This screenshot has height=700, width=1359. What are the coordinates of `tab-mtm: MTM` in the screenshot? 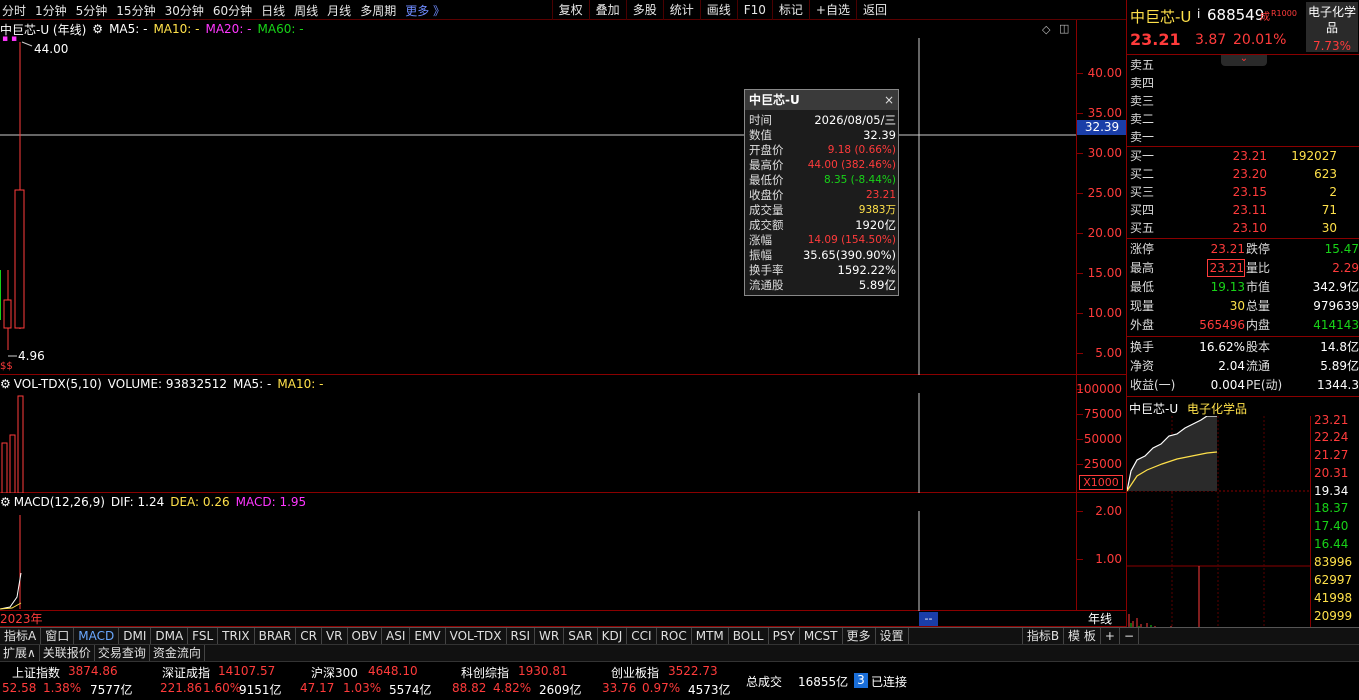 It's located at (710, 636).